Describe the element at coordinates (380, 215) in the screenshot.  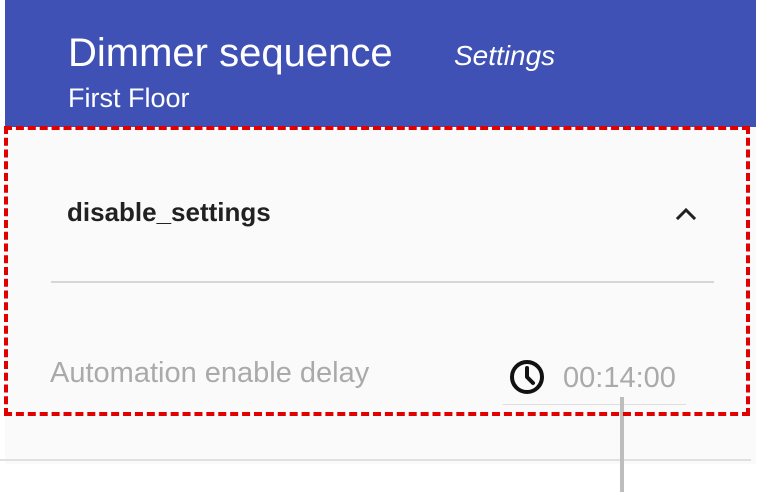
I see `section-header-disable-settings: disable_settings` at that location.